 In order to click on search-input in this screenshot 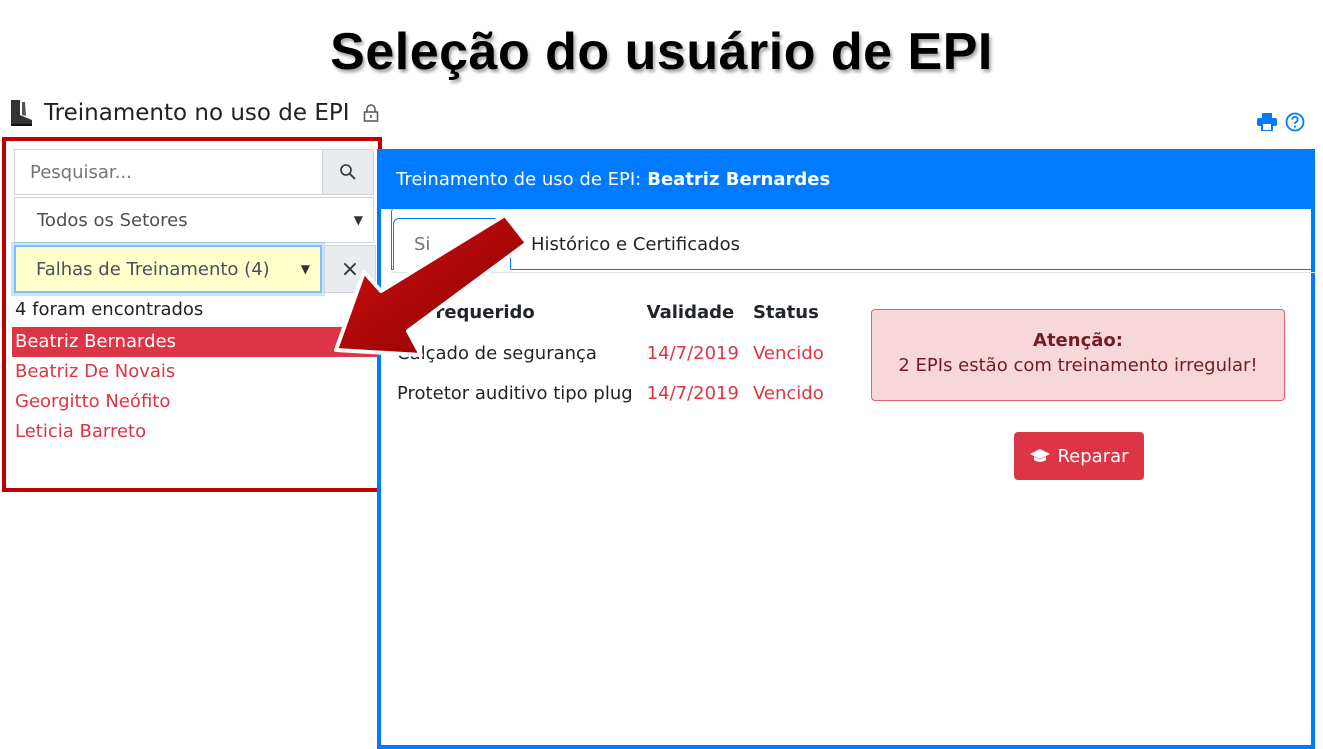, I will do `click(168, 172)`.